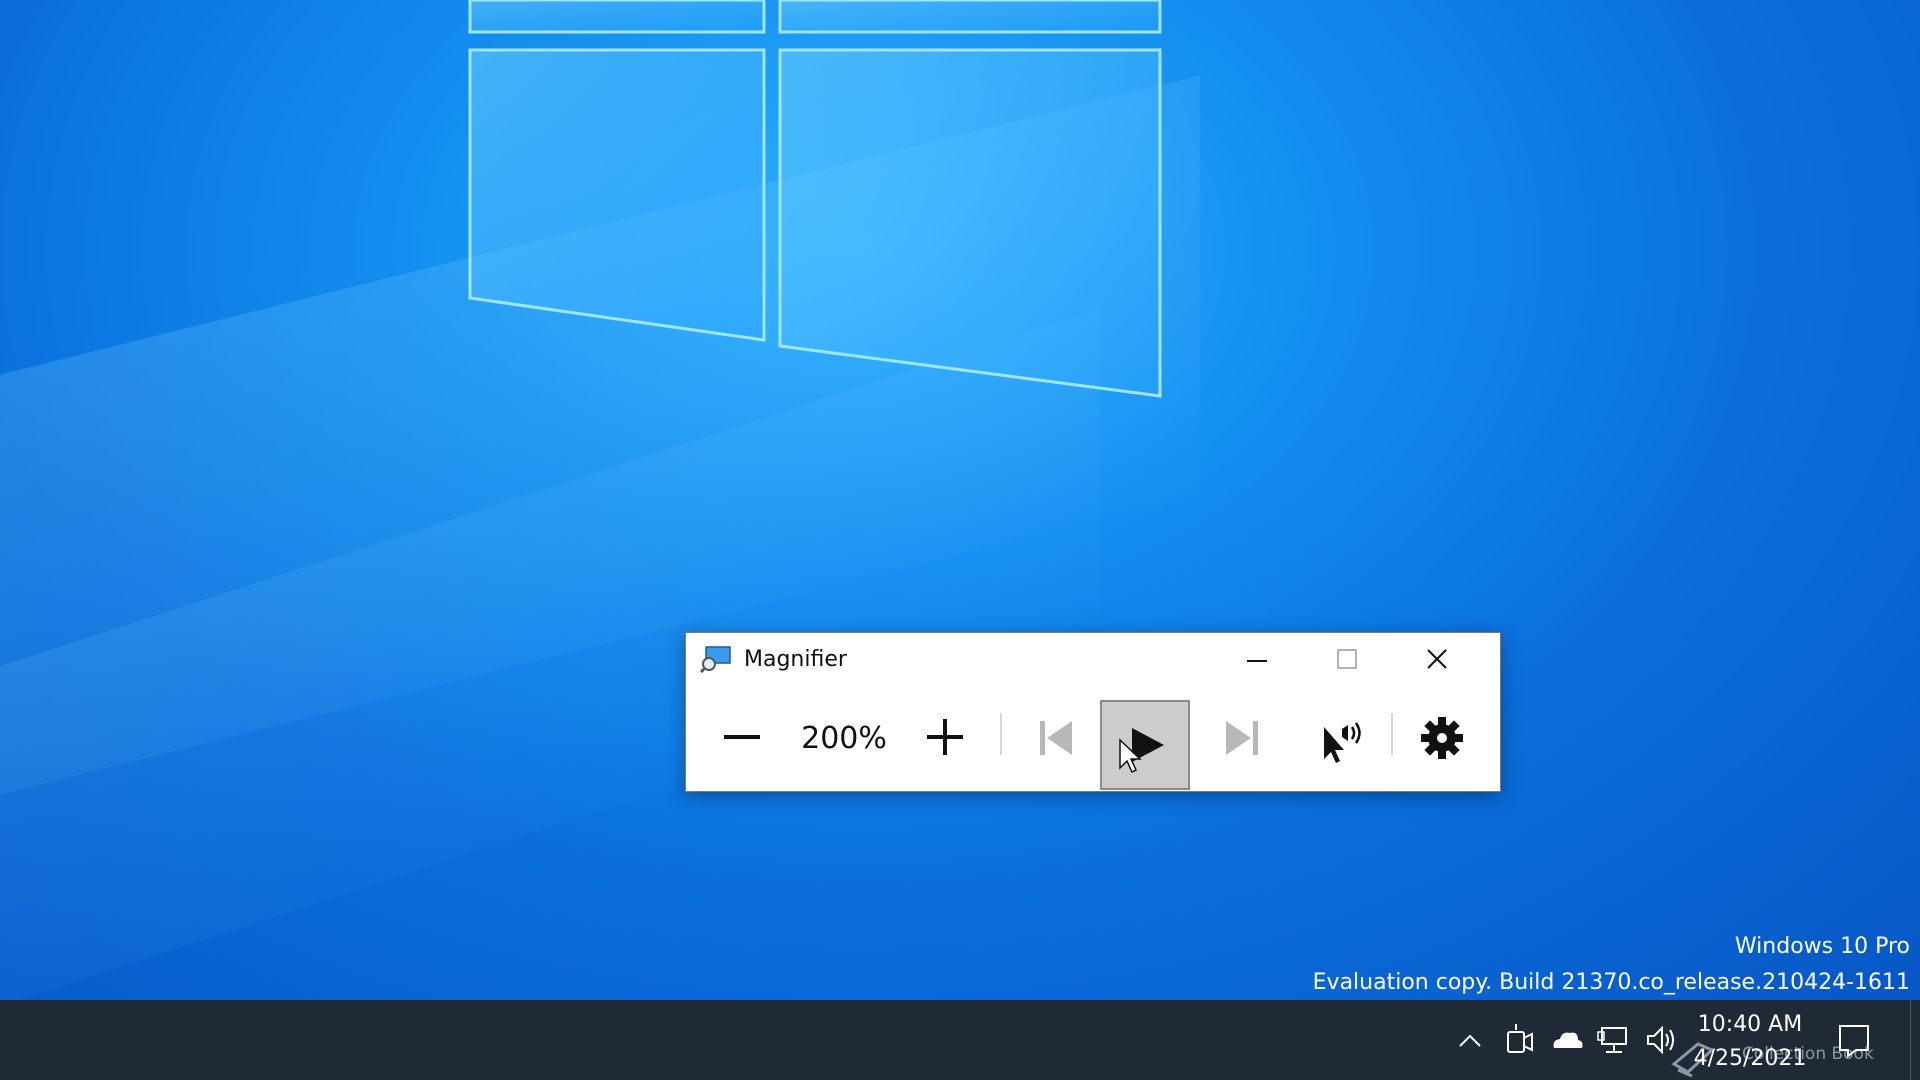 The height and width of the screenshot is (1080, 1920). I want to click on play-icon, so click(1141, 751).